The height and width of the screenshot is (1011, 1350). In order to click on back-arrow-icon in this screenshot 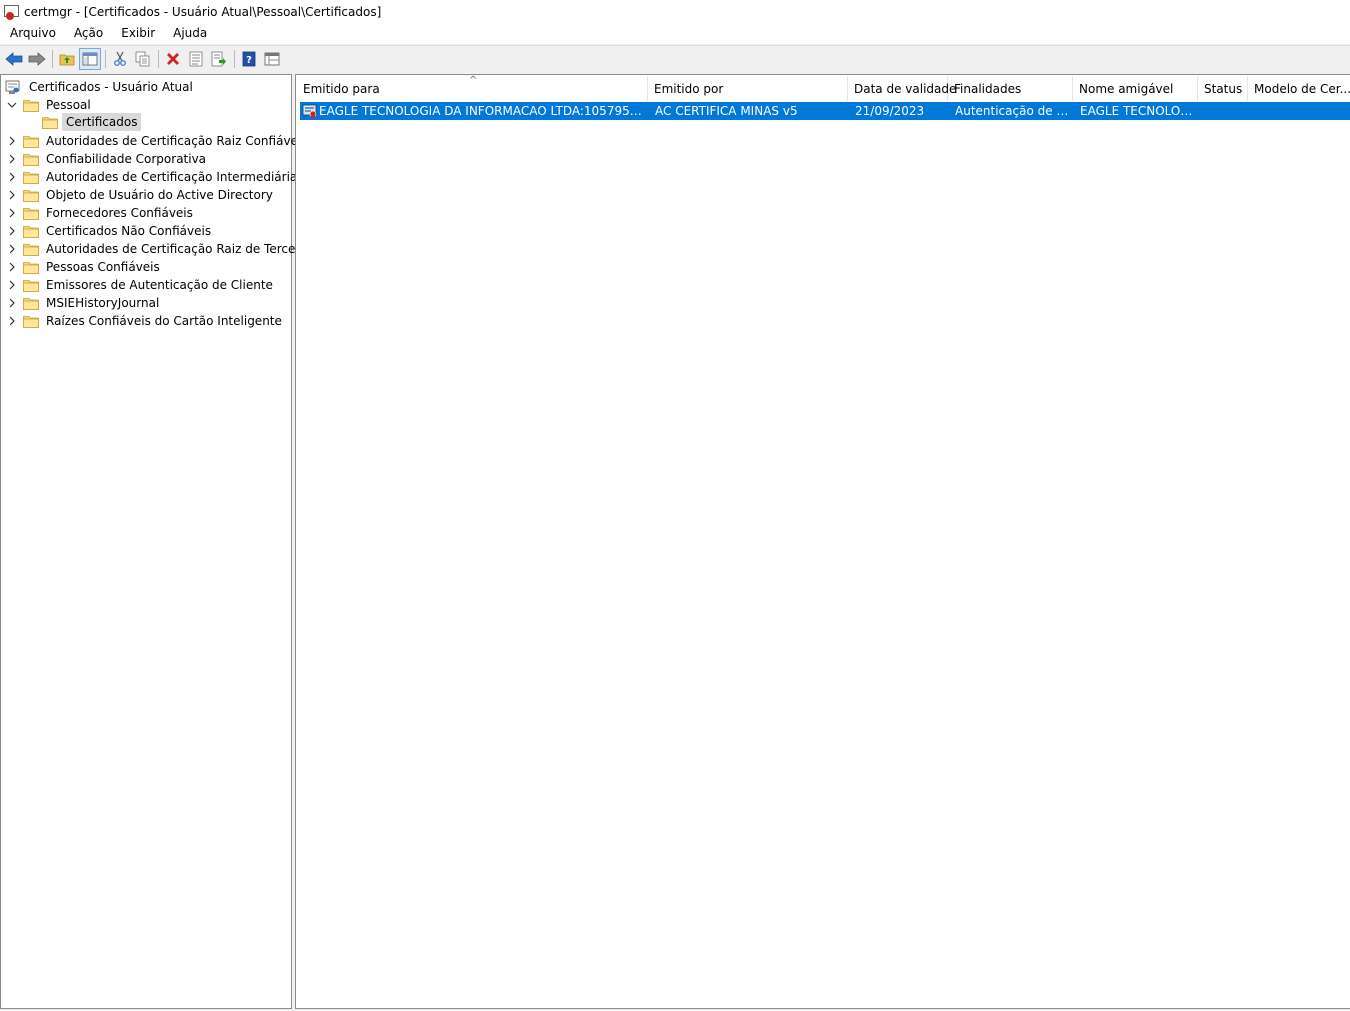, I will do `click(14, 58)`.